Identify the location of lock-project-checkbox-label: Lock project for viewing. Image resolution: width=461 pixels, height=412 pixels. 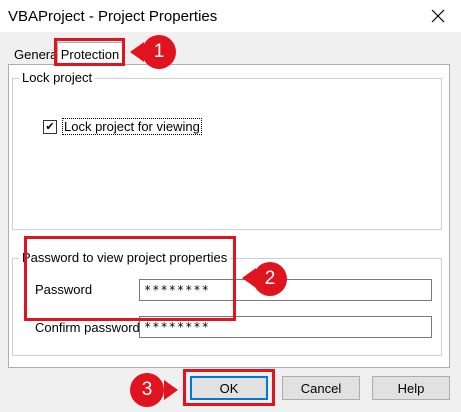
(132, 126).